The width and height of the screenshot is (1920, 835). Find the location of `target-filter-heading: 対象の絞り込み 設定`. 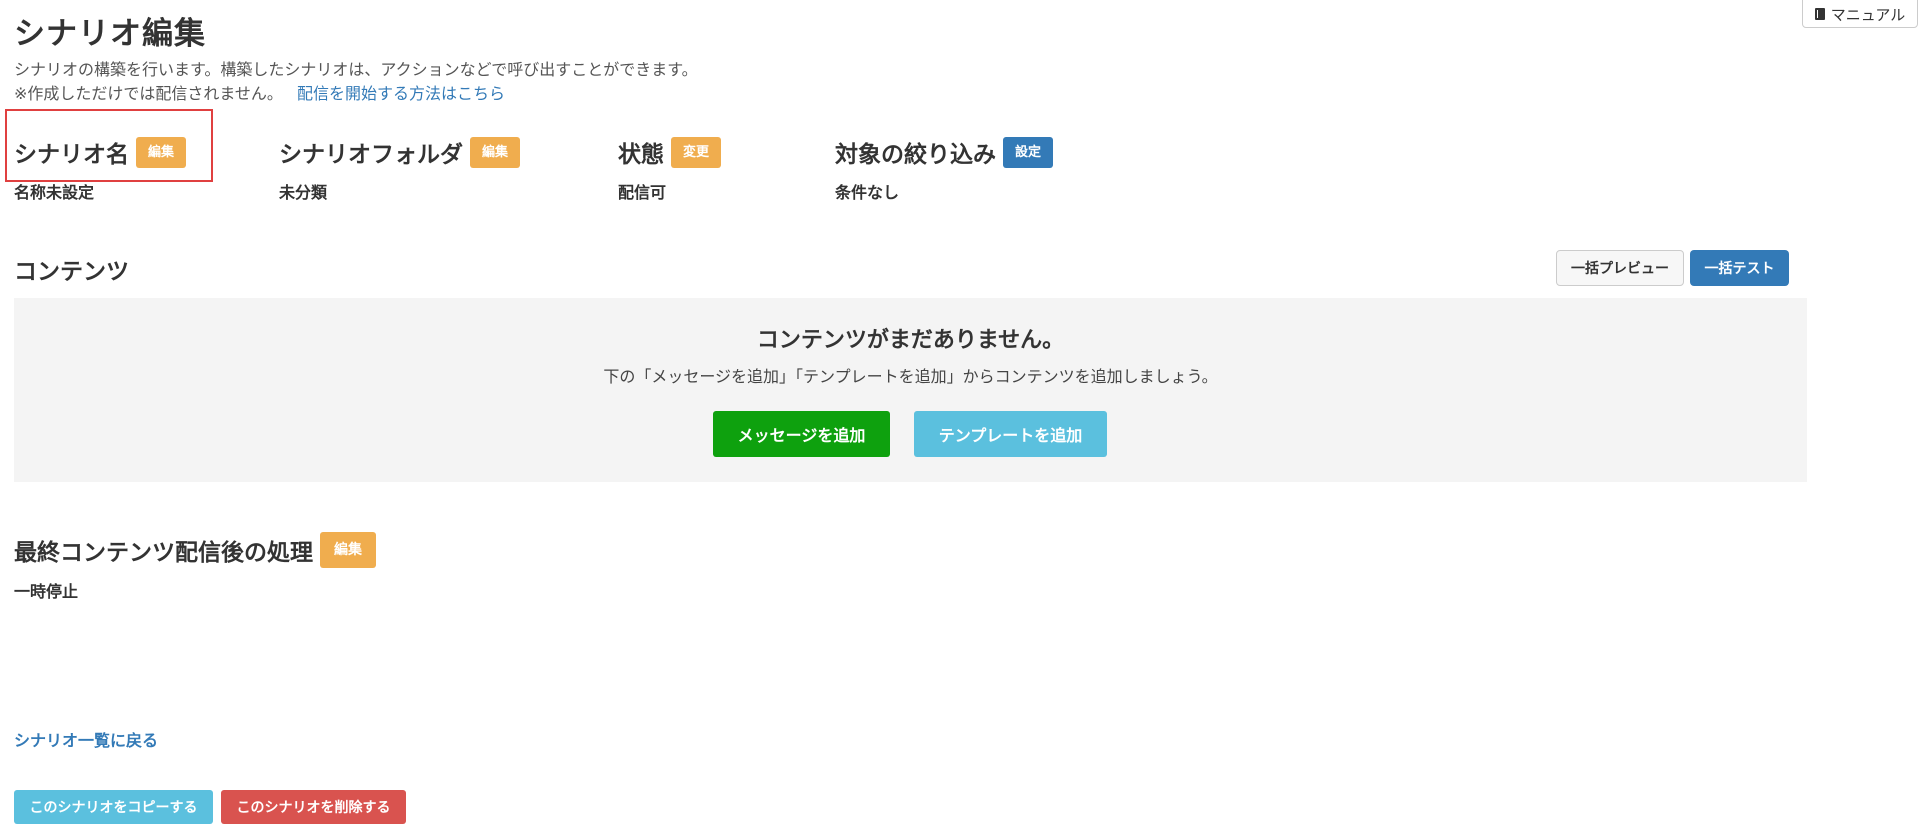

target-filter-heading: 対象の絞り込み 設定 is located at coordinates (944, 152).